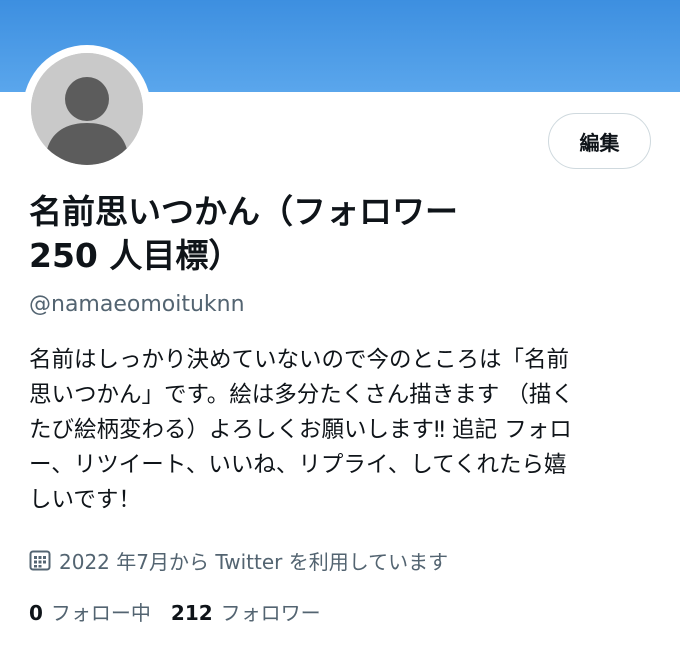  I want to click on default-profile-silhouette-icon, so click(87, 109).